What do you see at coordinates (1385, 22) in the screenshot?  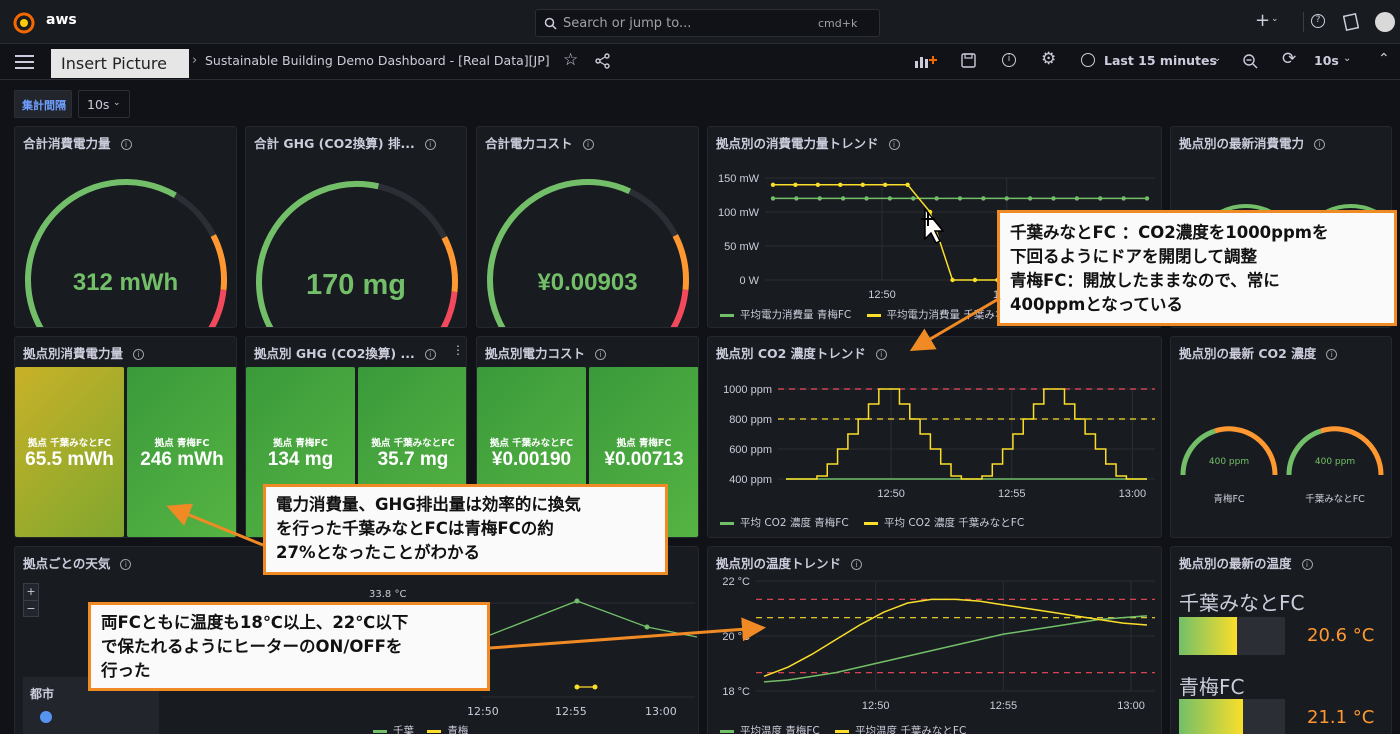 I see `avatar` at bounding box center [1385, 22].